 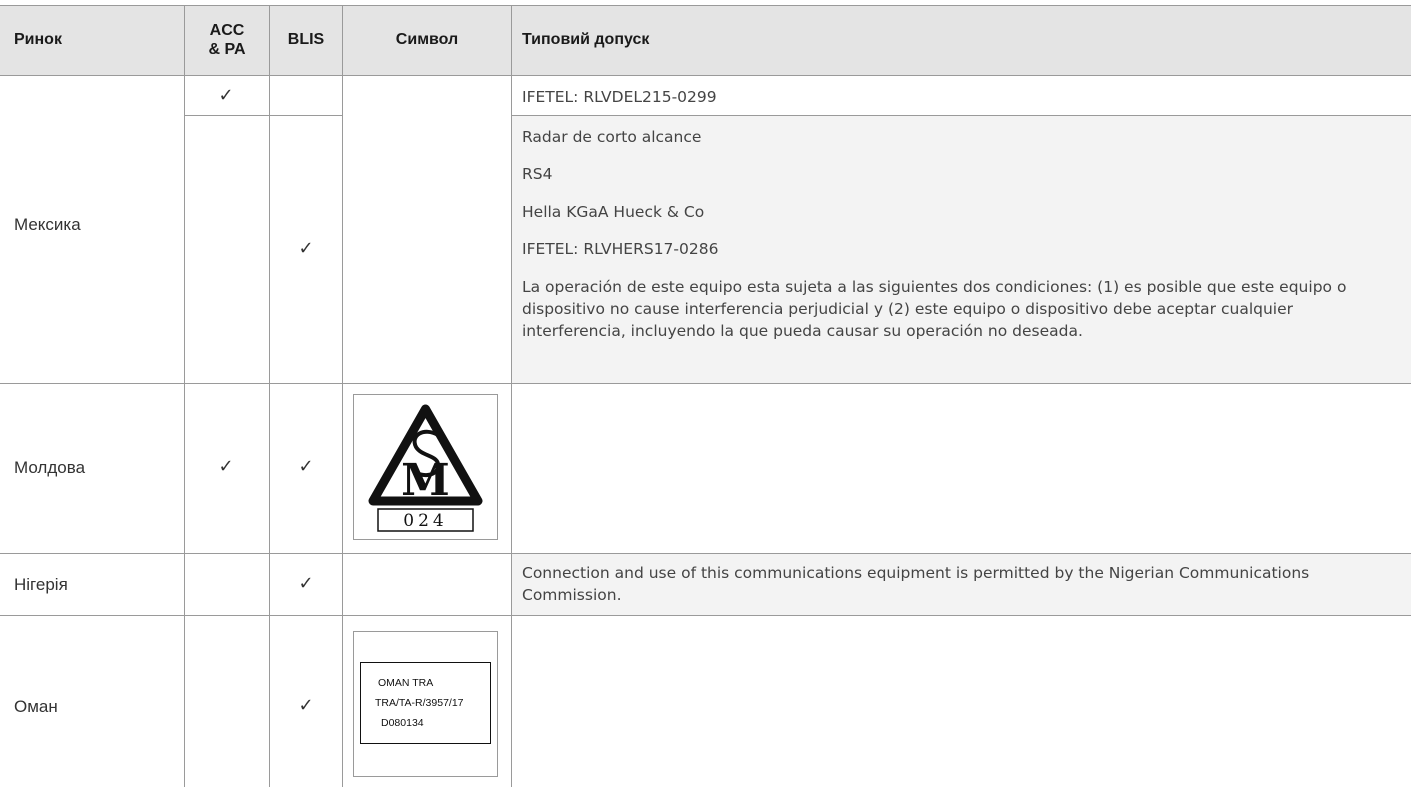 I want to click on mexico-acc-row-divider, so click(x=263, y=115).